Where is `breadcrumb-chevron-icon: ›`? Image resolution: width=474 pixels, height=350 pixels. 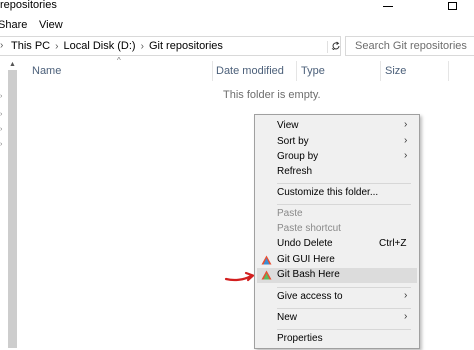 breadcrumb-chevron-icon: › is located at coordinates (1, 45).